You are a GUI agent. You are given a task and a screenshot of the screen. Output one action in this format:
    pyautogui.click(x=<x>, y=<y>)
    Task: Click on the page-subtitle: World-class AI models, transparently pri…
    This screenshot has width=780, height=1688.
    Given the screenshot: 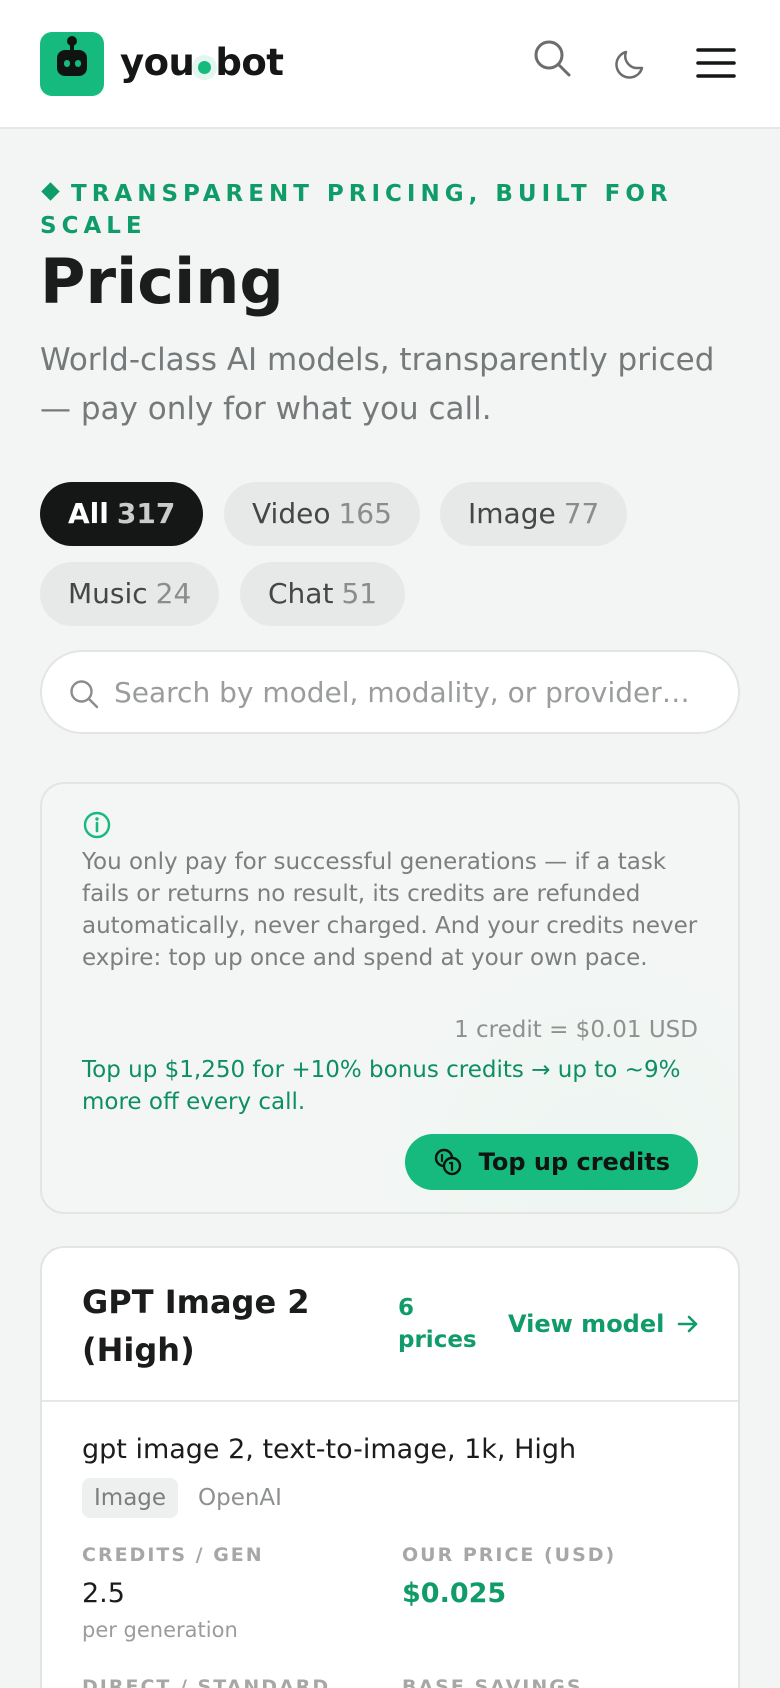 What is the action you would take?
    pyautogui.click(x=377, y=384)
    